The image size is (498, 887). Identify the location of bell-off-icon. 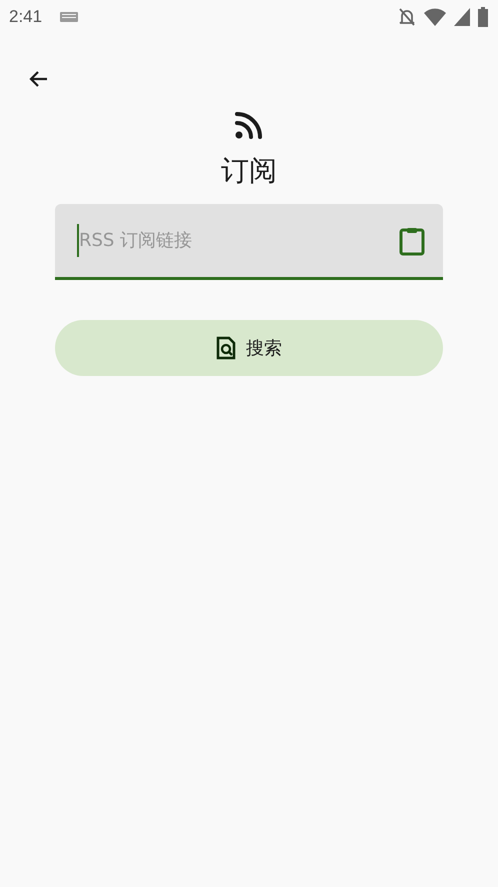
(407, 17).